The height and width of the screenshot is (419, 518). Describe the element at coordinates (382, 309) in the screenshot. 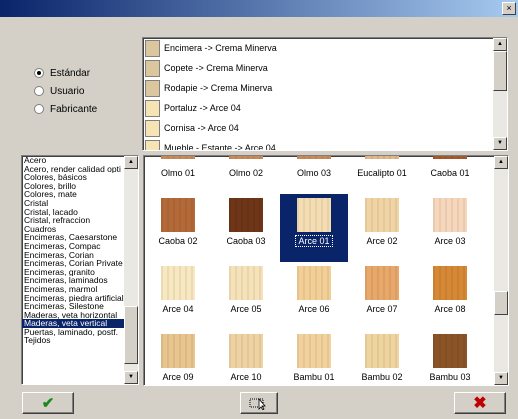

I see `material-name: Arce 07` at that location.